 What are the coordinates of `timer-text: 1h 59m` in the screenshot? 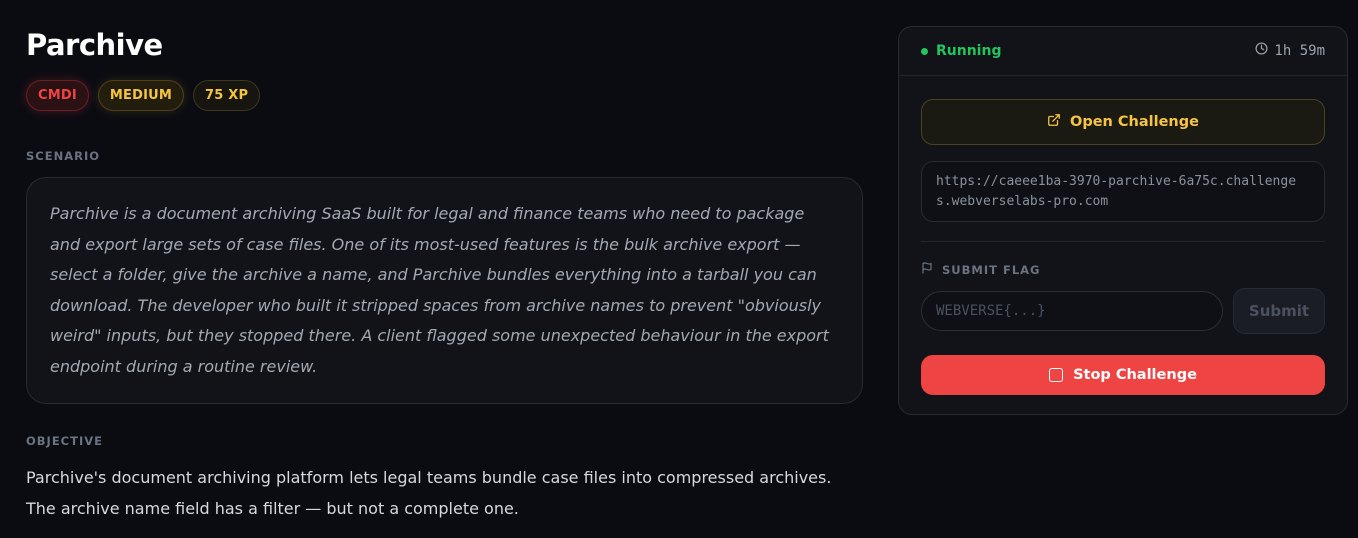 It's located at (1299, 51).